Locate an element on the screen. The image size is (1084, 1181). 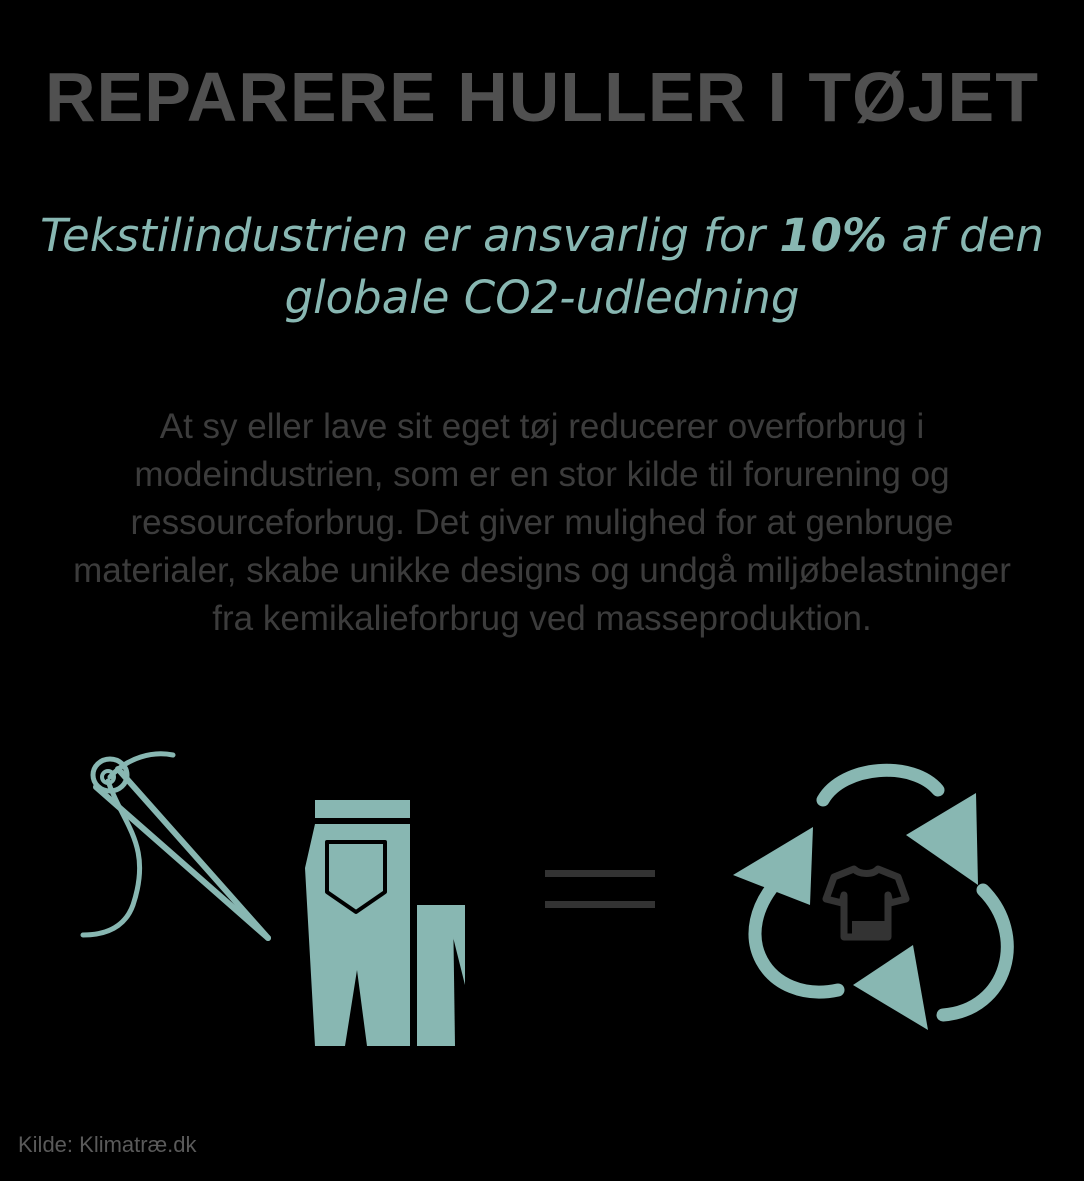
subtitle-text: Tekstilindustrien er ansvarlig for is located at coordinates (410, 235).